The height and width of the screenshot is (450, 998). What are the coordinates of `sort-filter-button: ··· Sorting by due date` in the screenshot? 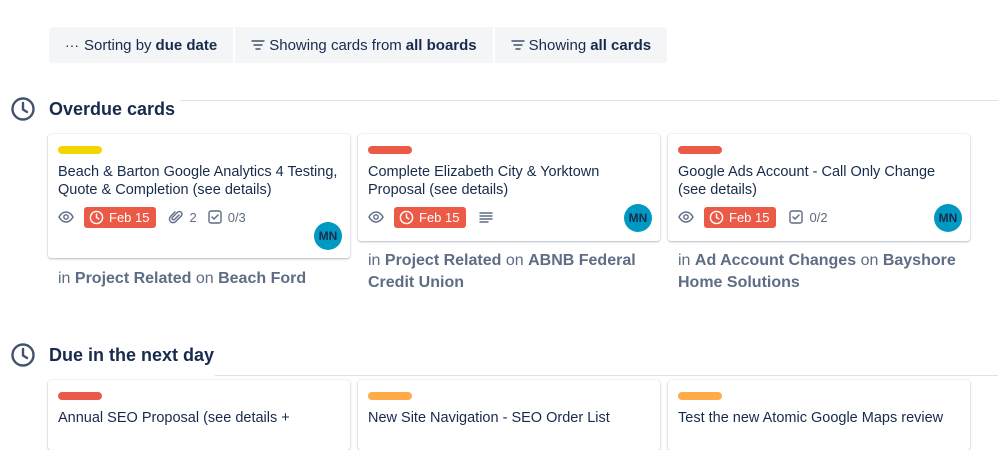 It's located at (141, 45).